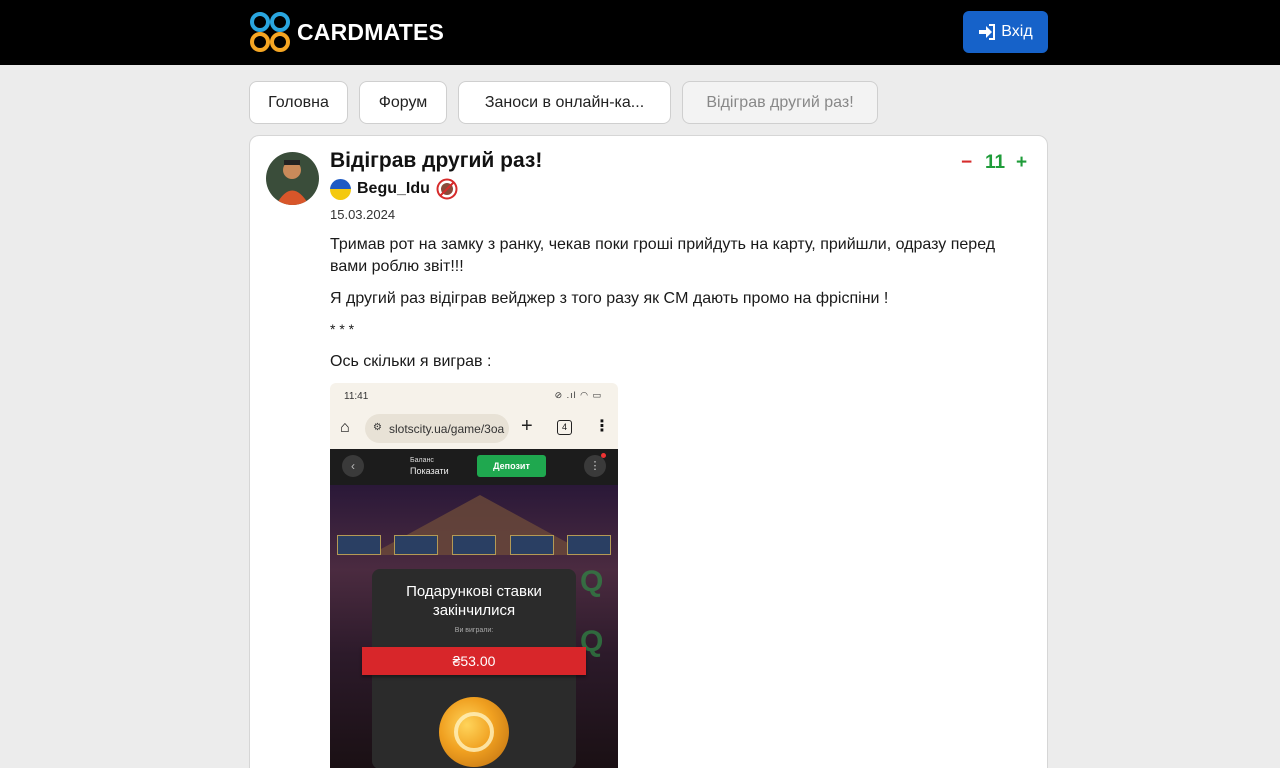 This screenshot has width=1280, height=768. I want to click on sign-in-icon, so click(987, 32).